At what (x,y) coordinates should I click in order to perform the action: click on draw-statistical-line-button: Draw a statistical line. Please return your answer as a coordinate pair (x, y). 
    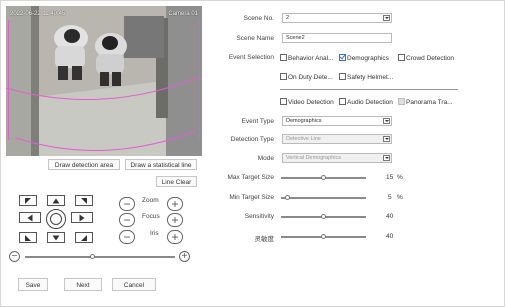
    Looking at the image, I should click on (161, 164).